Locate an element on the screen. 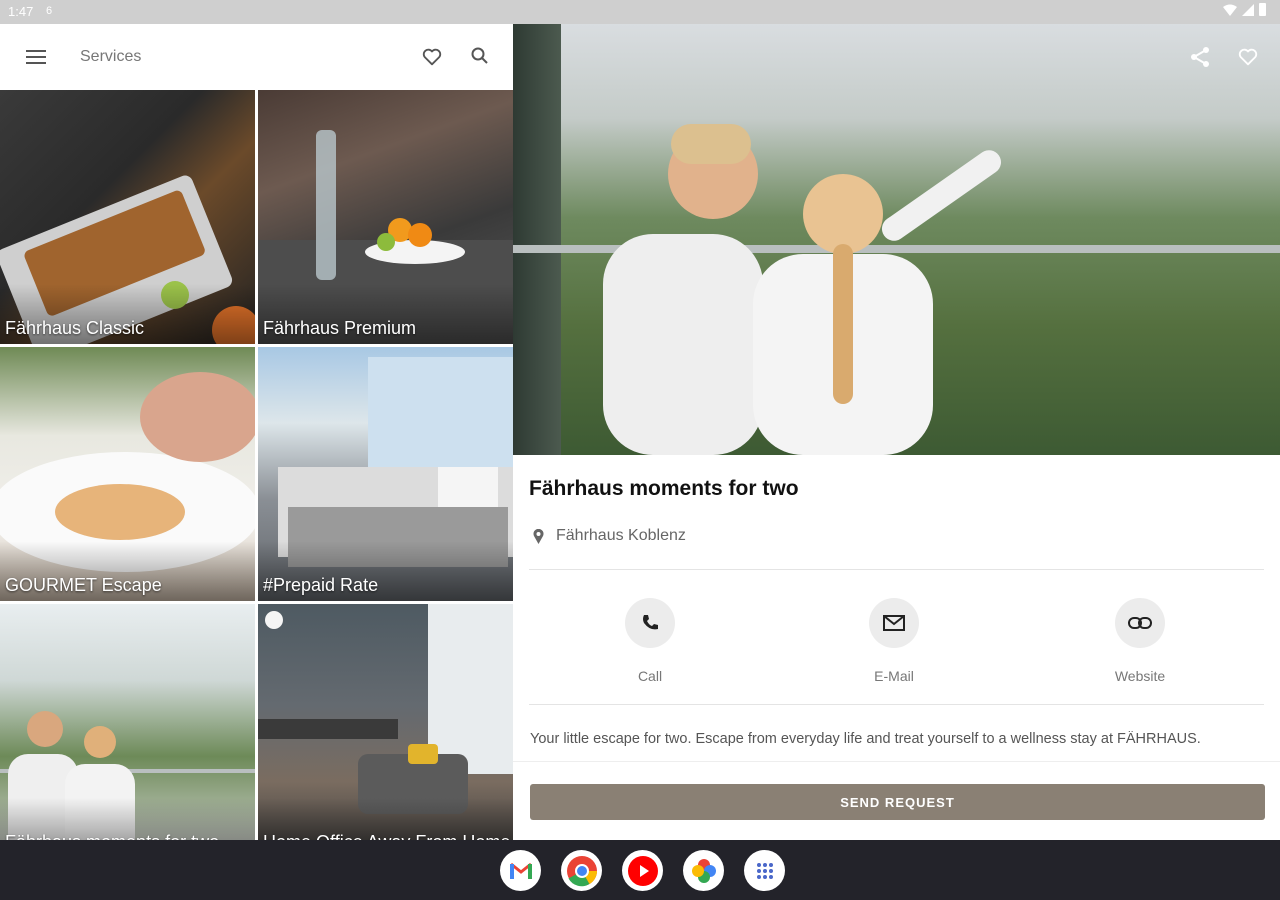 This screenshot has height=900, width=1280. email-button: E-Mail is located at coordinates (894, 641).